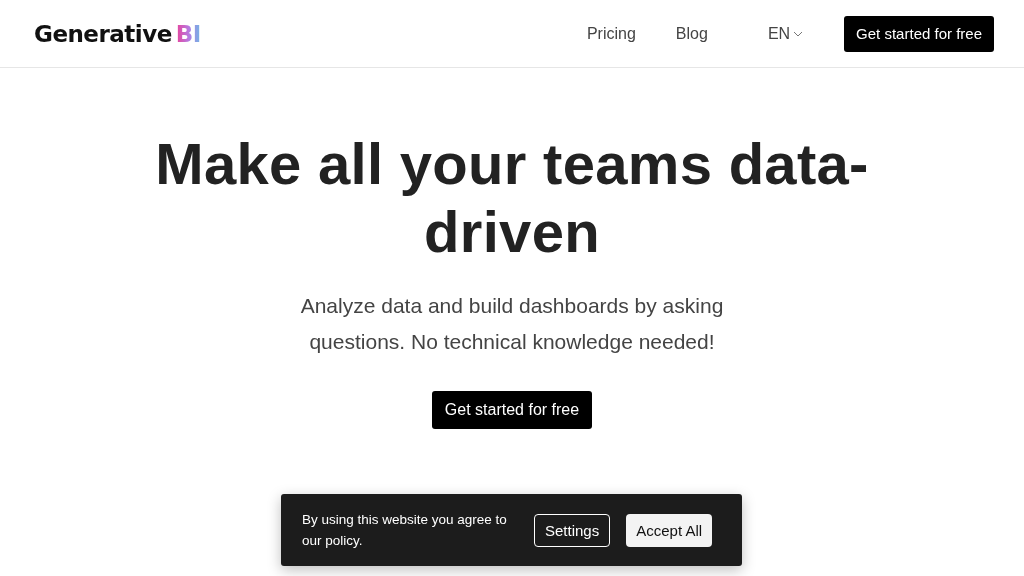 This screenshot has height=576, width=1024. Describe the element at coordinates (785, 33) in the screenshot. I see `language-selector: EN` at that location.